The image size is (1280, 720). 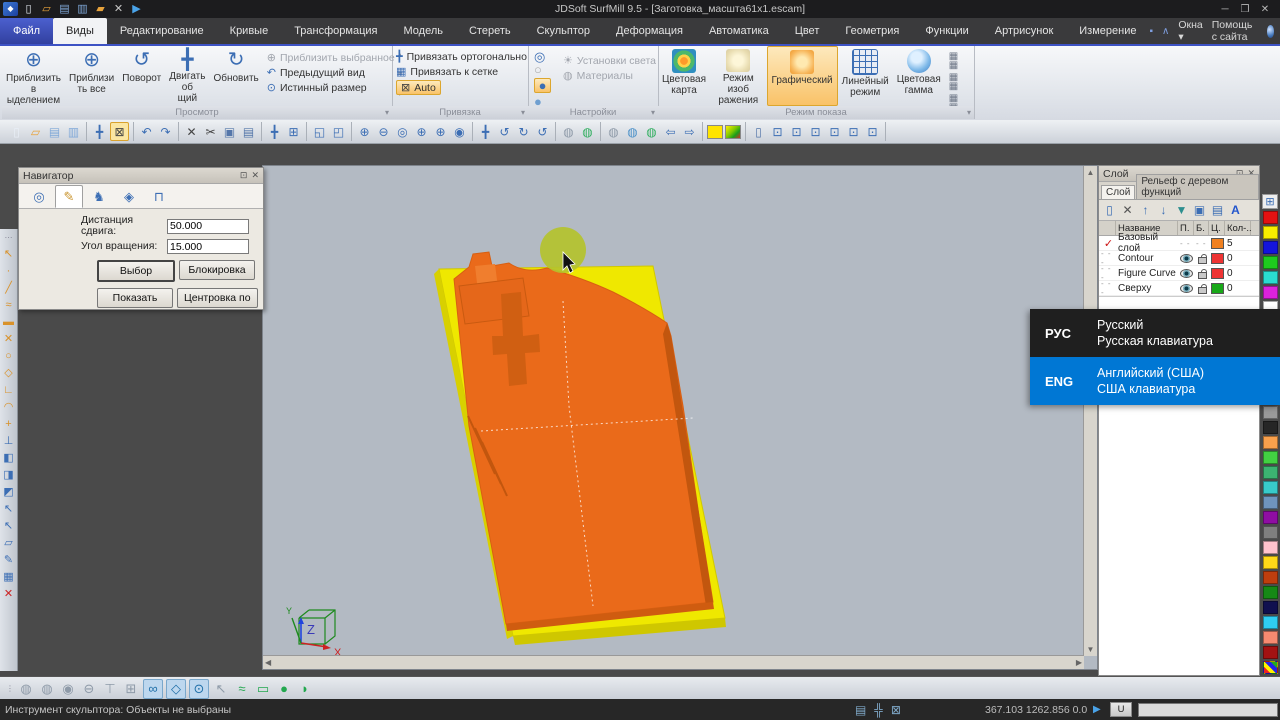 I want to click on node-icon: +, so click(x=8, y=424).